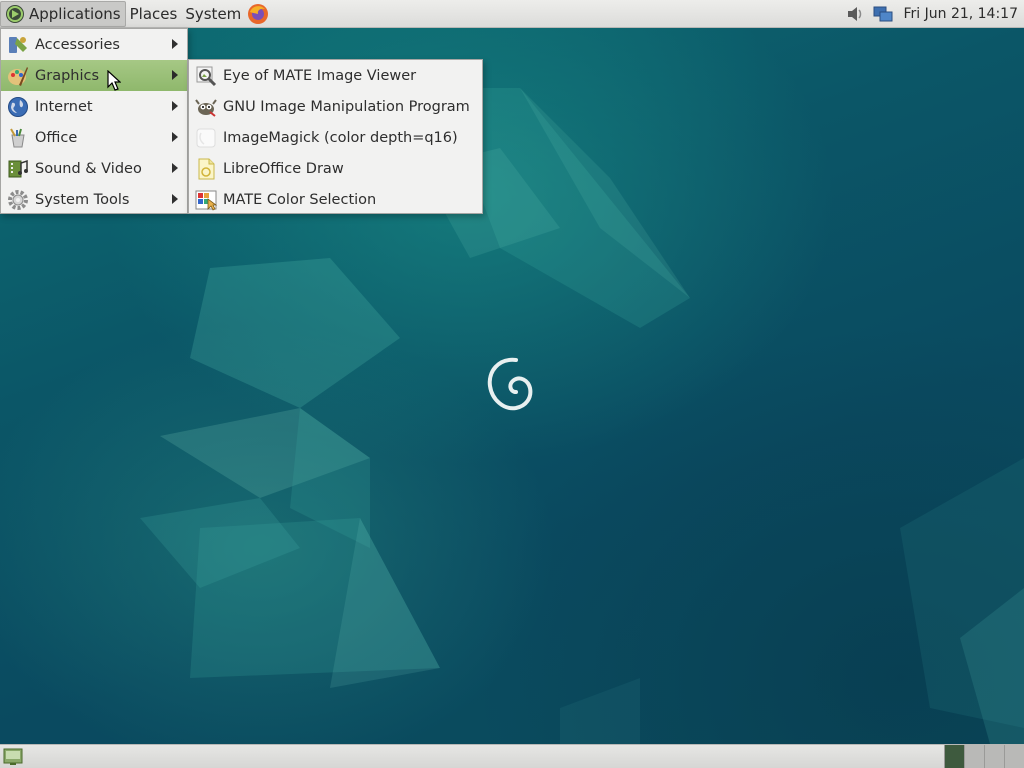  I want to click on menu-item-label: MATE Color Selection, so click(300, 199).